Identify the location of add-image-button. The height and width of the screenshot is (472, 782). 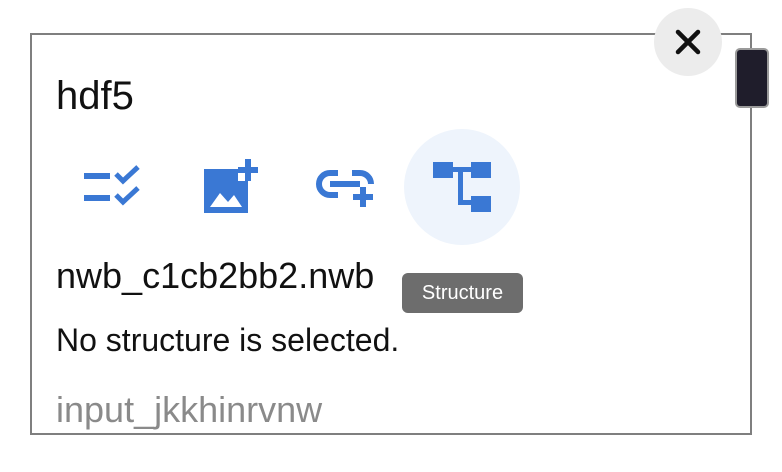
(231, 187).